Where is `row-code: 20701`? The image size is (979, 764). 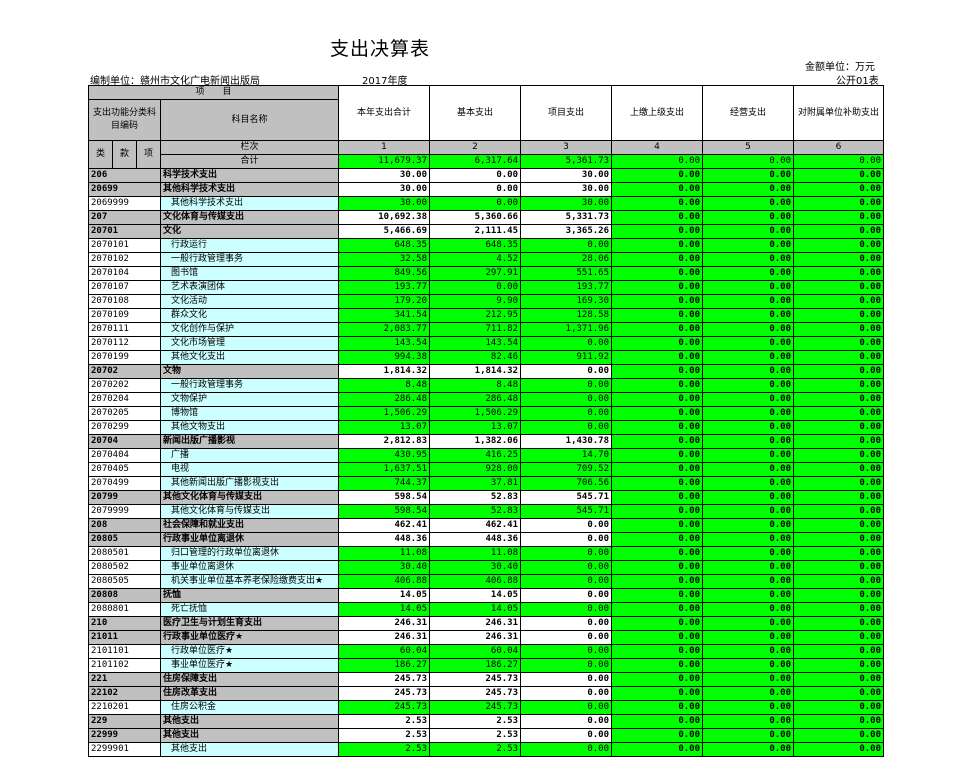
row-code: 20701 is located at coordinates (124, 231).